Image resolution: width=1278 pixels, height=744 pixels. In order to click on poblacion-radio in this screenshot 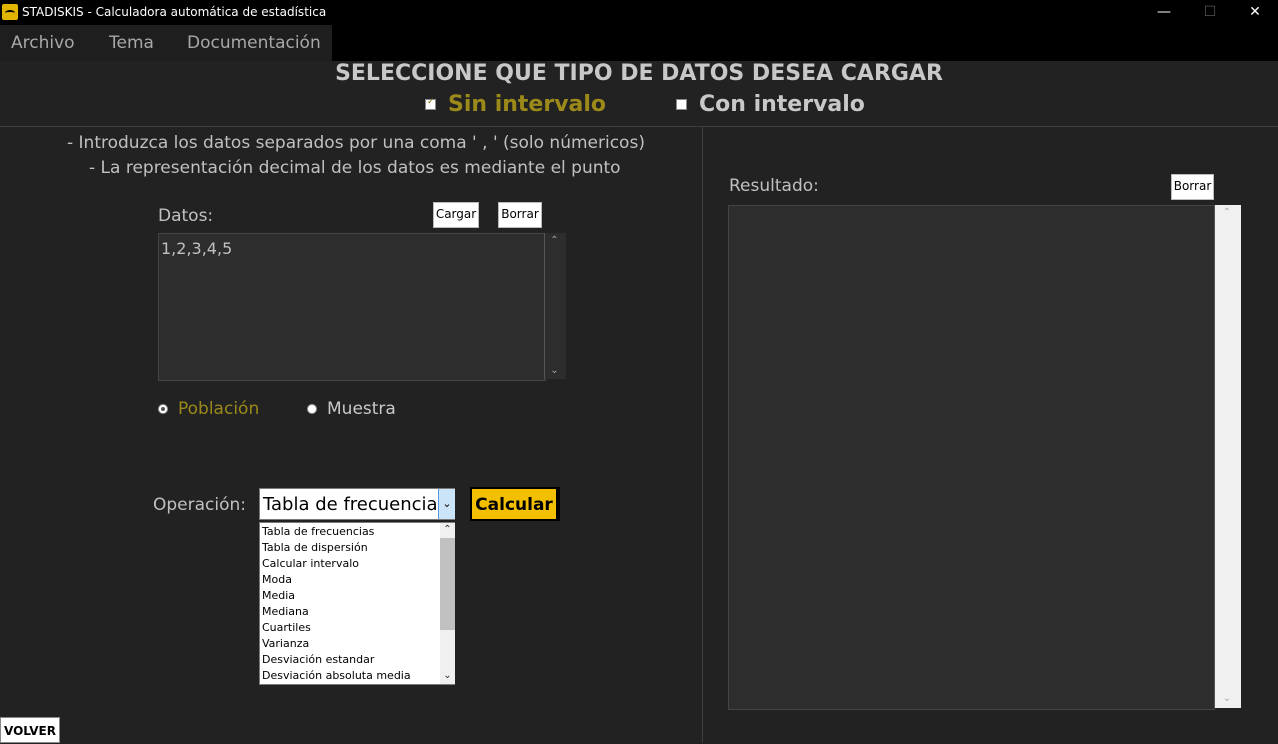, I will do `click(163, 409)`.